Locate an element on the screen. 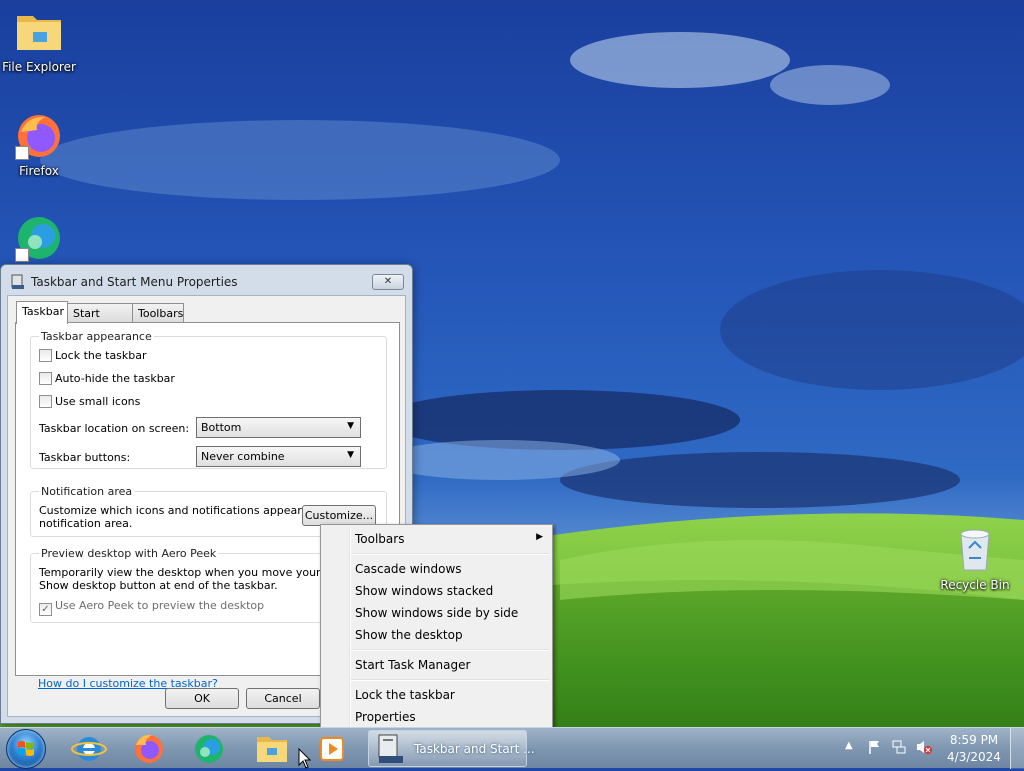 The height and width of the screenshot is (771, 1024). aero-peek-checkbox: ✓ Use Aero Peek to preview the desktop is located at coordinates (152, 607).